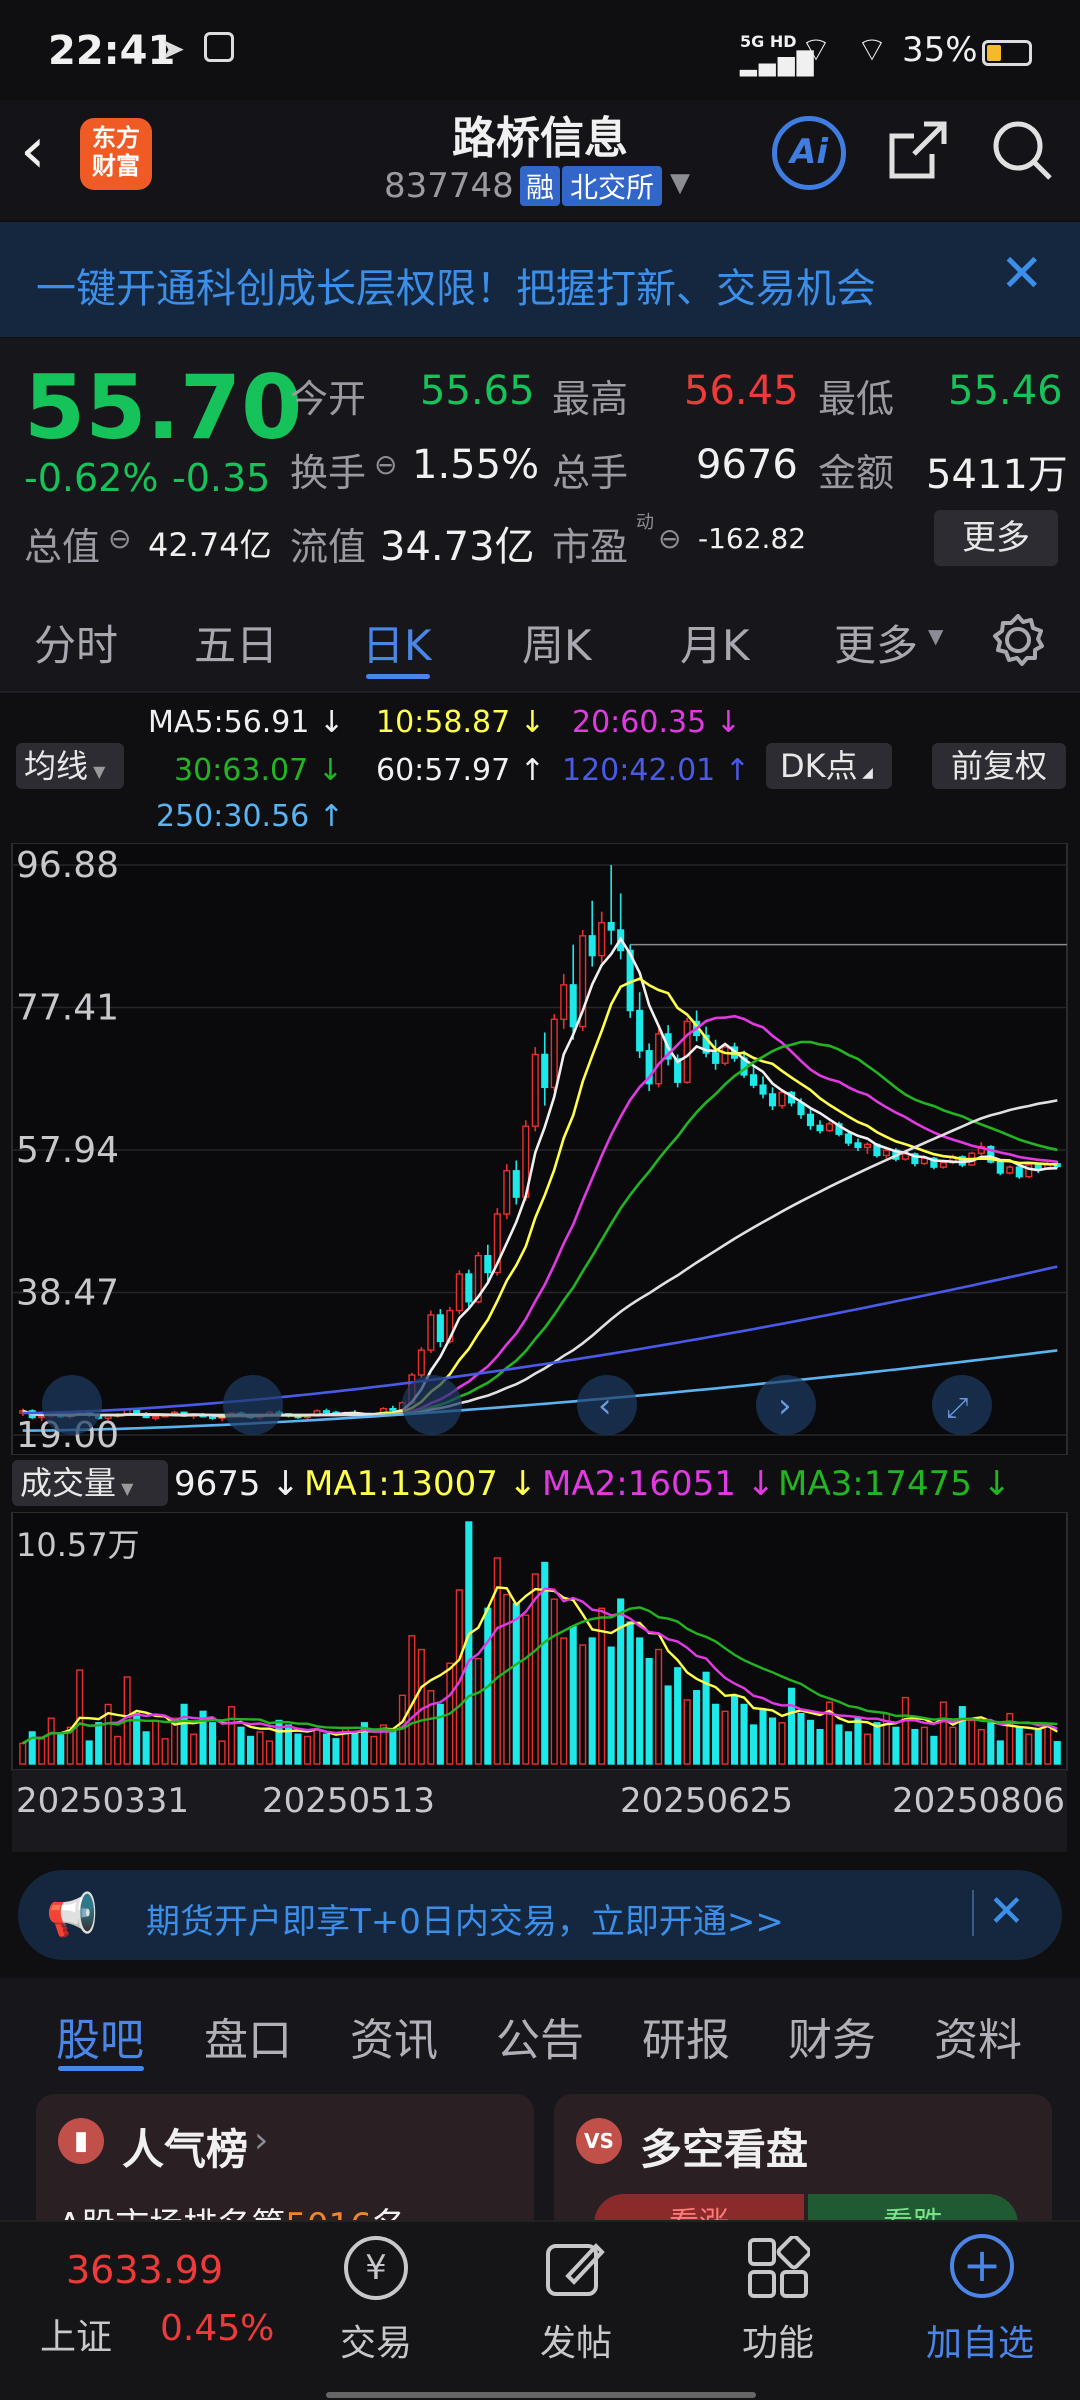 The width and height of the screenshot is (1080, 2400). What do you see at coordinates (70, 766) in the screenshot?
I see `ma-type-button: 均线 ▼` at bounding box center [70, 766].